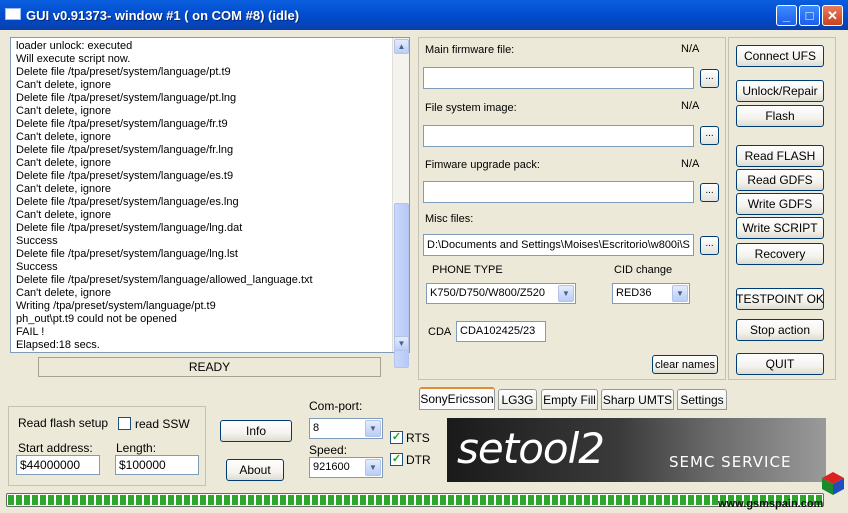  I want to click on banner-subtitle: SEMC SERVICE, so click(730, 462).